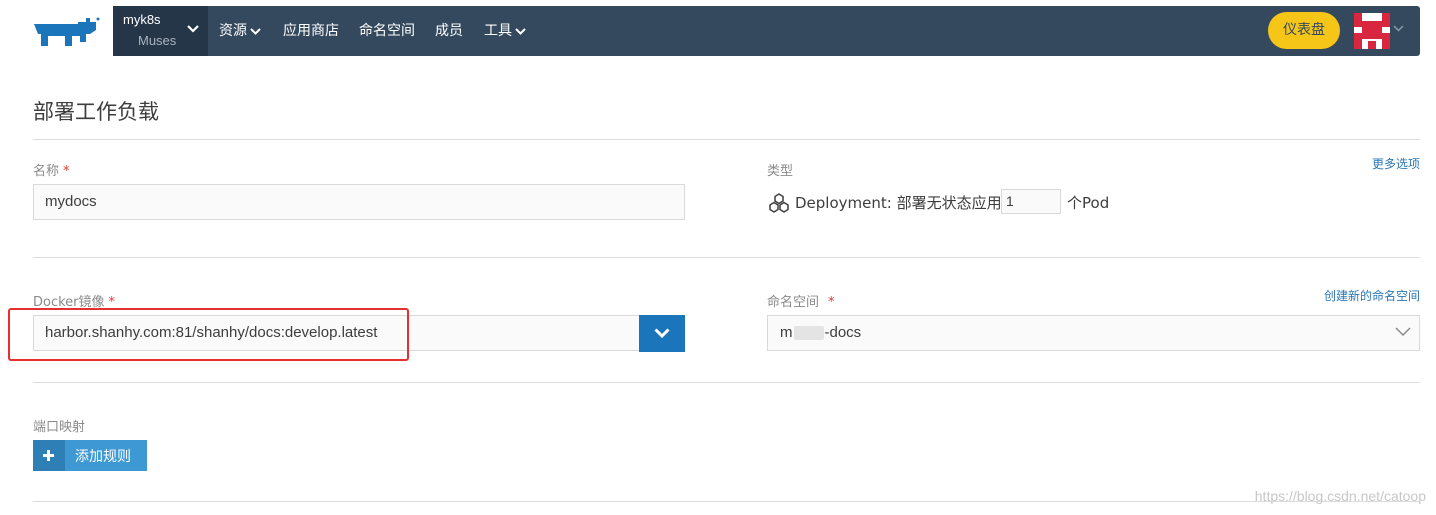  I want to click on nav-item-namespaces: 命名空间, so click(387, 31).